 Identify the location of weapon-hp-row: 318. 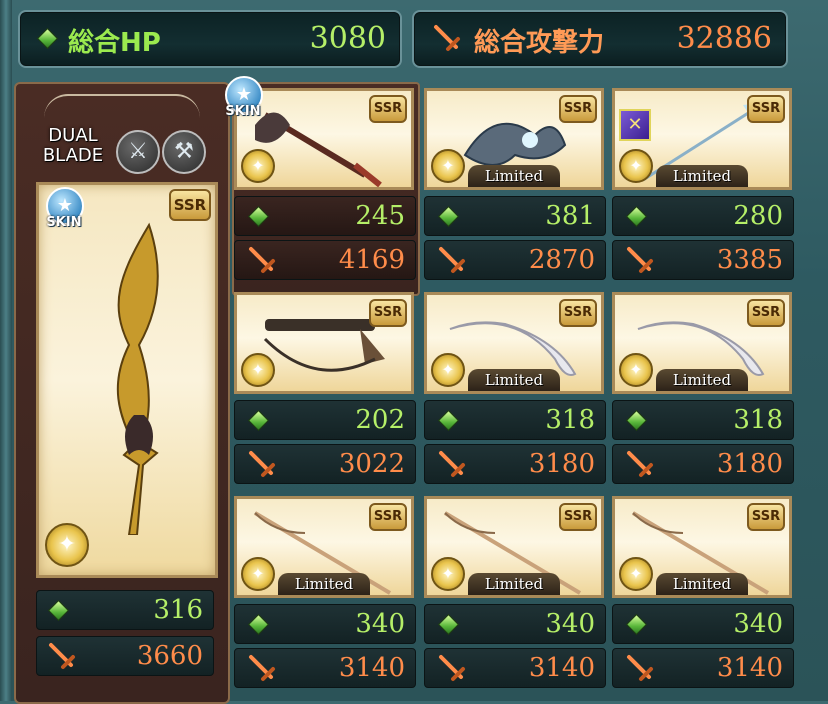
(515, 420).